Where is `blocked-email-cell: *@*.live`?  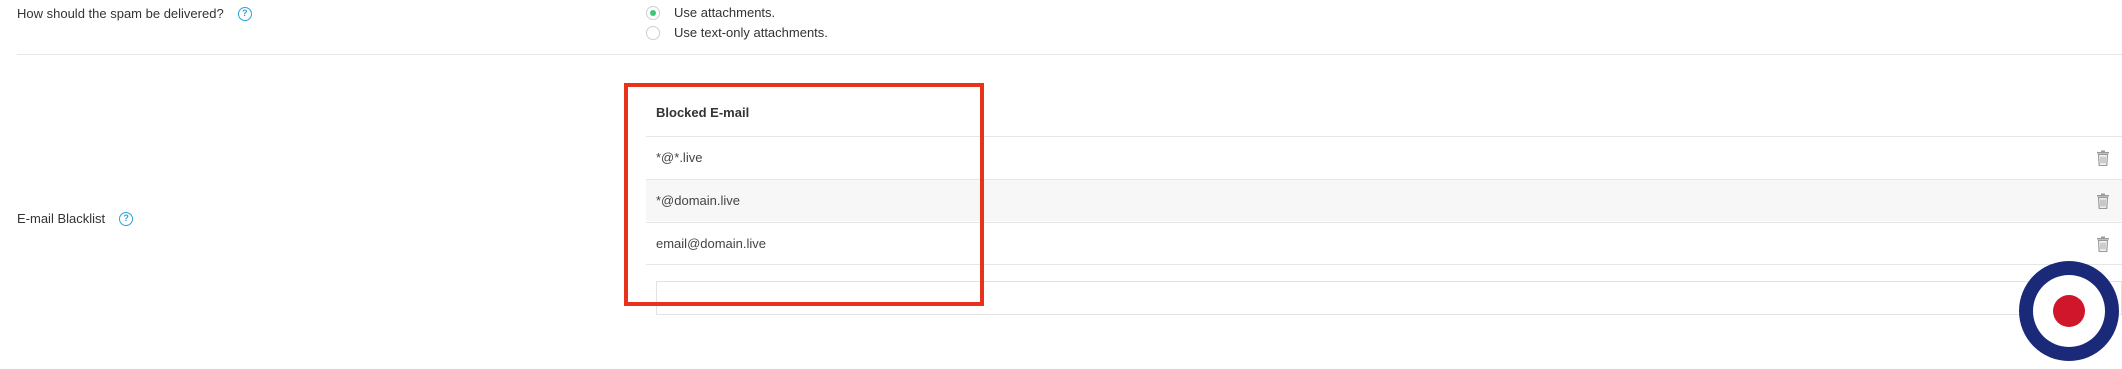 blocked-email-cell: *@*.live is located at coordinates (679, 157).